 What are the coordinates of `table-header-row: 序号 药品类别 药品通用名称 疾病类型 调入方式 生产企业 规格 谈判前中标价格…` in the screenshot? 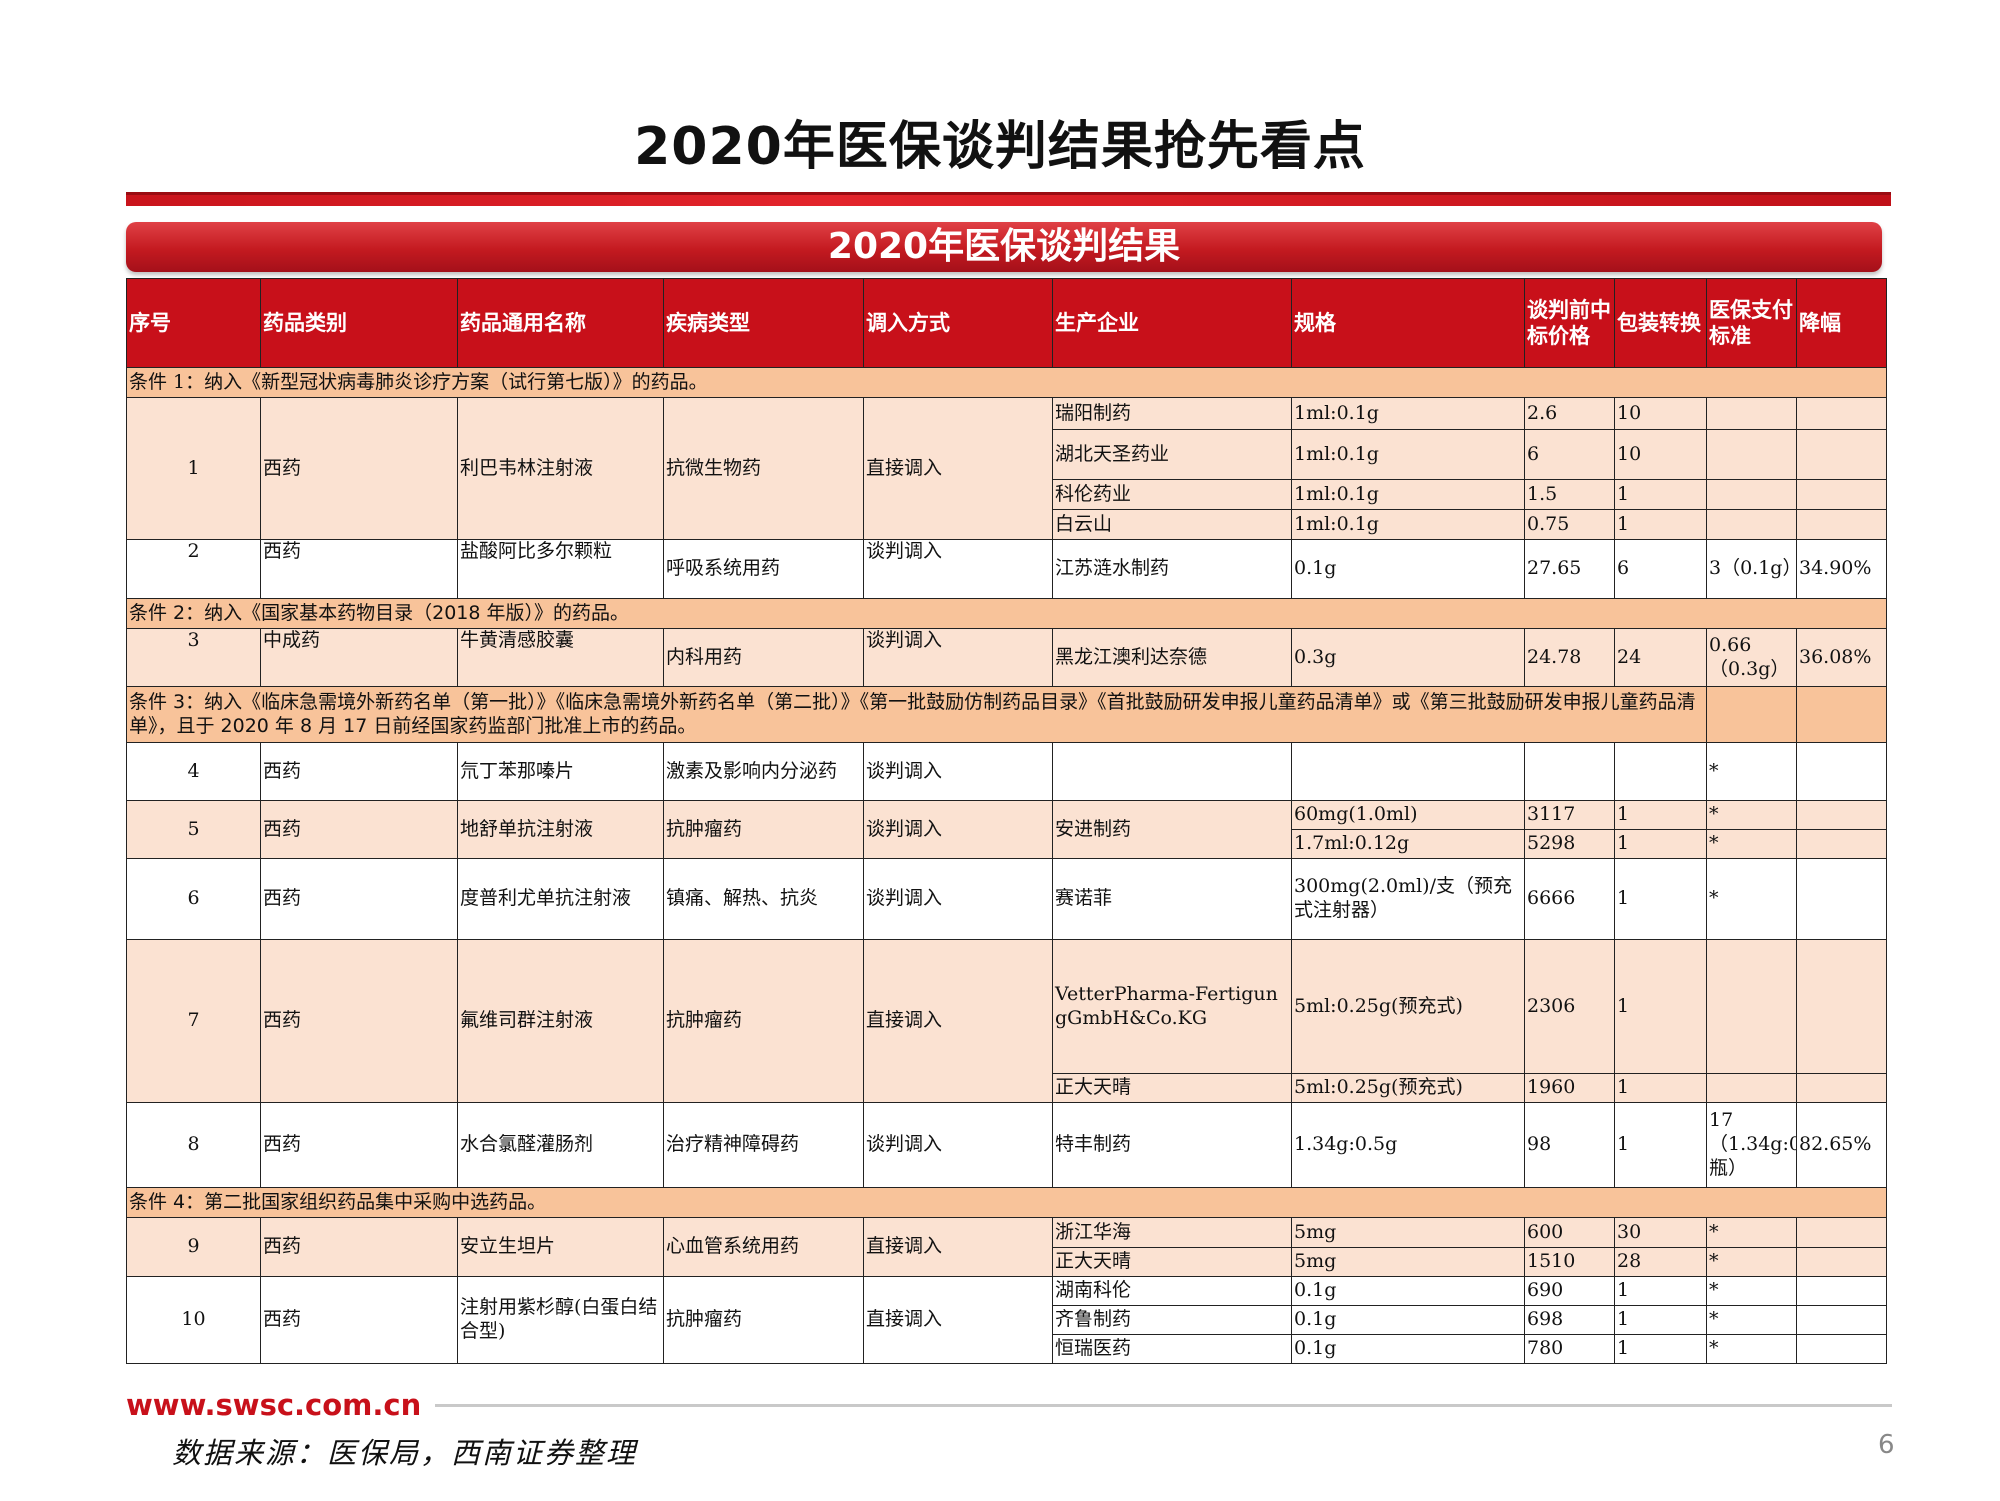 It's located at (1006, 323).